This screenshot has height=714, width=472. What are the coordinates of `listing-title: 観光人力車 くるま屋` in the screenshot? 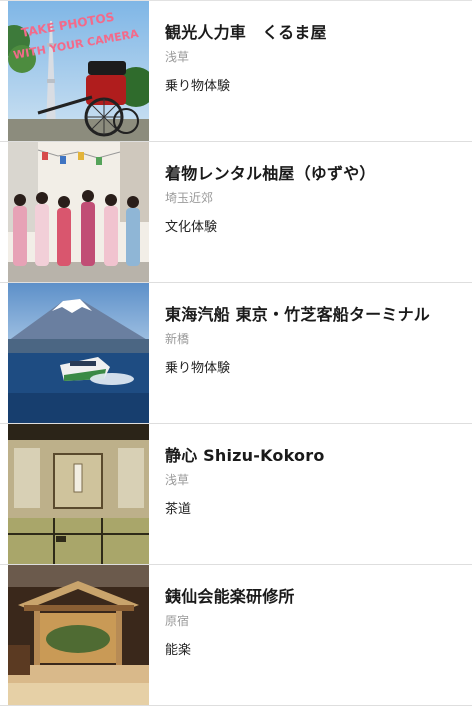 It's located at (246, 31).